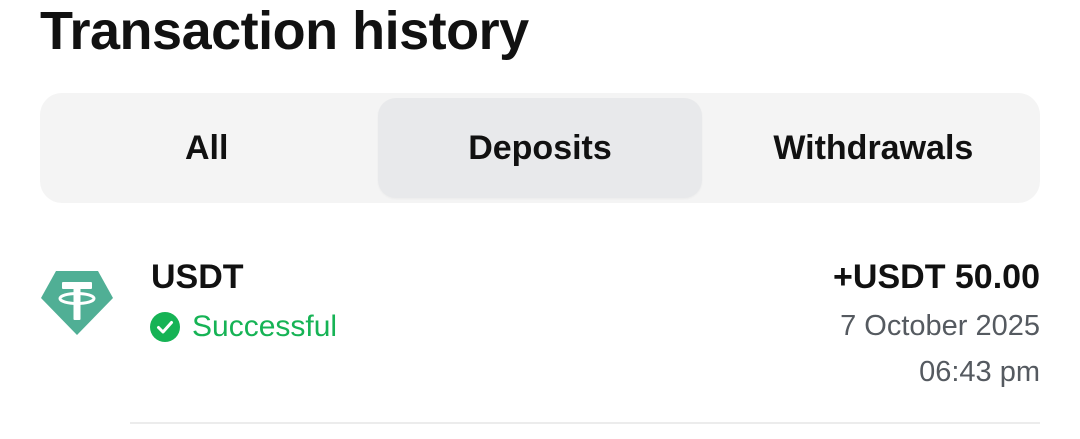 This screenshot has width=1080, height=439. What do you see at coordinates (165, 327) in the screenshot?
I see `check-circle-icon` at bounding box center [165, 327].